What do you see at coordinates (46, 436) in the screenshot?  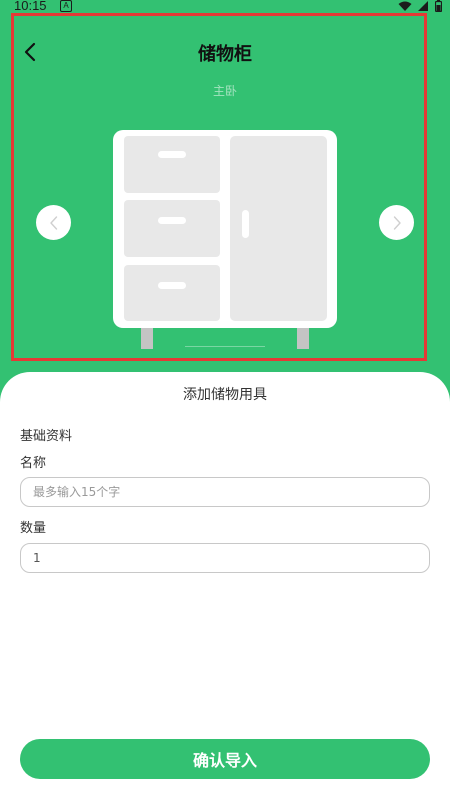 I see `section-label: 基础资料` at bounding box center [46, 436].